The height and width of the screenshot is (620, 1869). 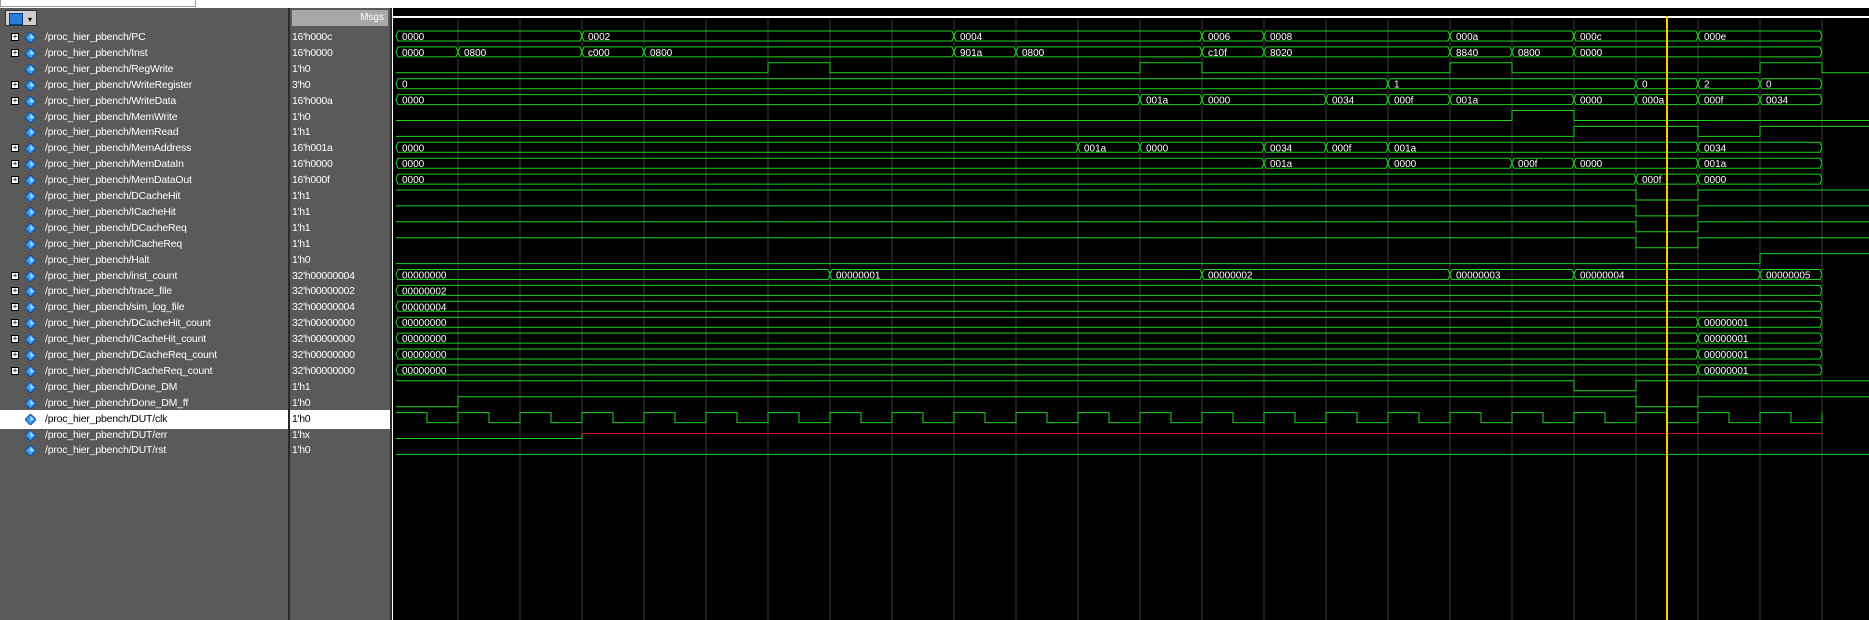 I want to click on bus-value-label: 00000004, so click(x=1602, y=276).